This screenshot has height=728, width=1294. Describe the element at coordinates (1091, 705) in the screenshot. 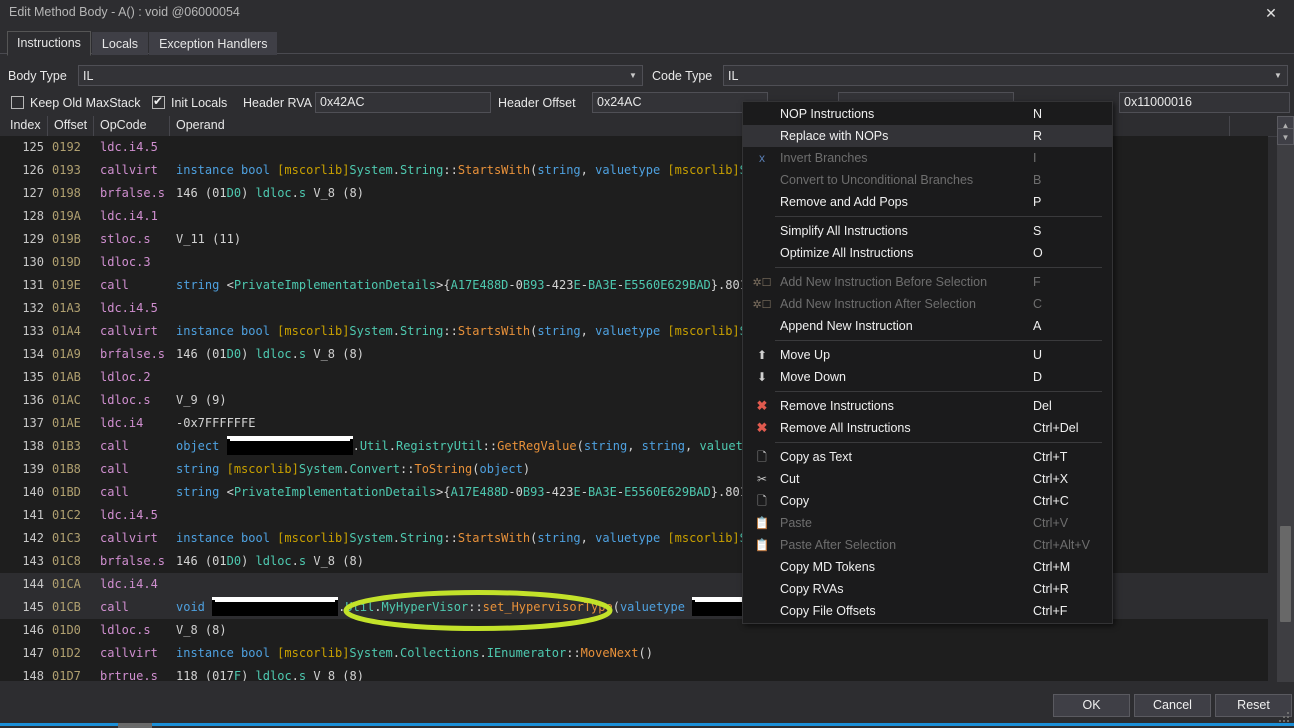

I see `ok-button: OK` at that location.